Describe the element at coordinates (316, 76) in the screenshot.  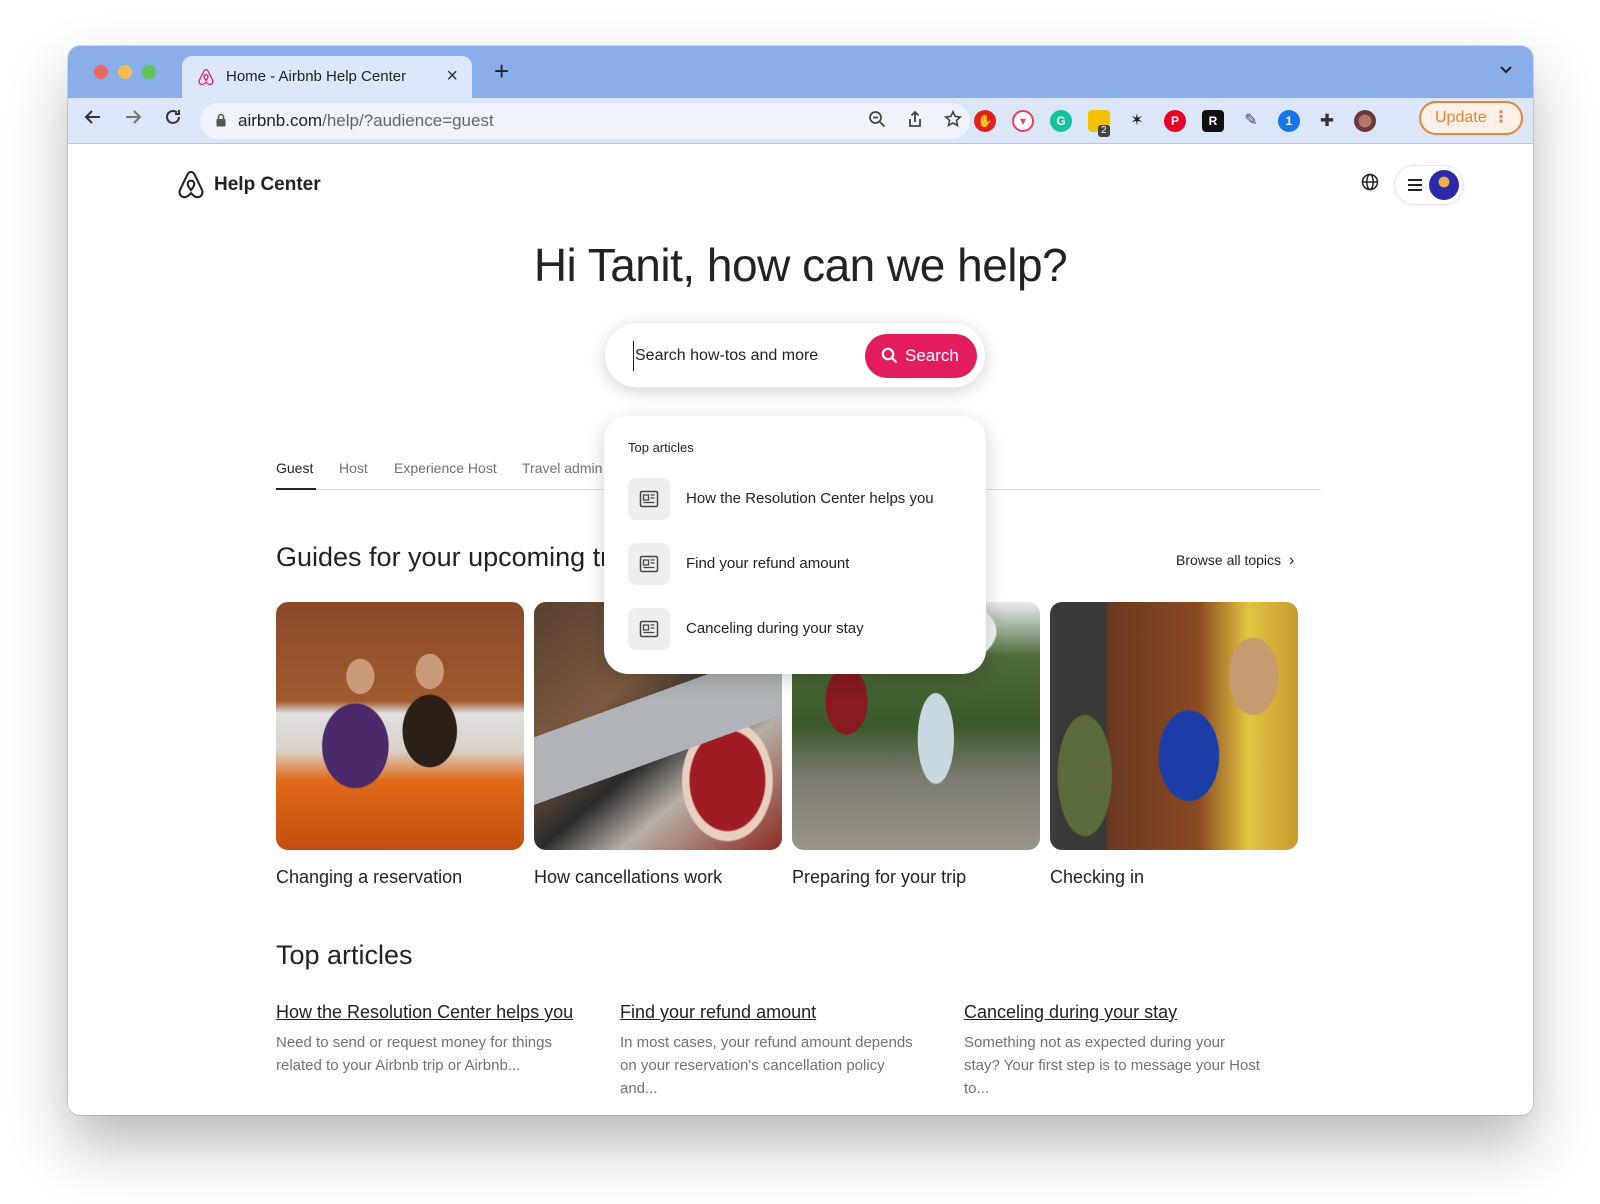
I see `tab-title: Home - Airbnb Help Center` at that location.